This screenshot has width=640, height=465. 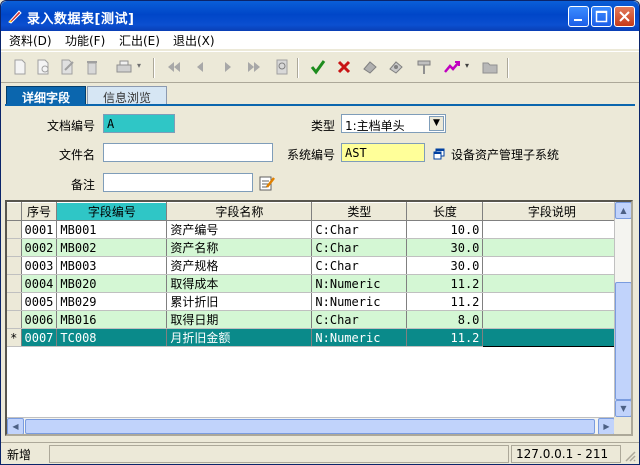 I want to click on print-dropdown-arrow-icon: ▾, so click(x=139, y=65).